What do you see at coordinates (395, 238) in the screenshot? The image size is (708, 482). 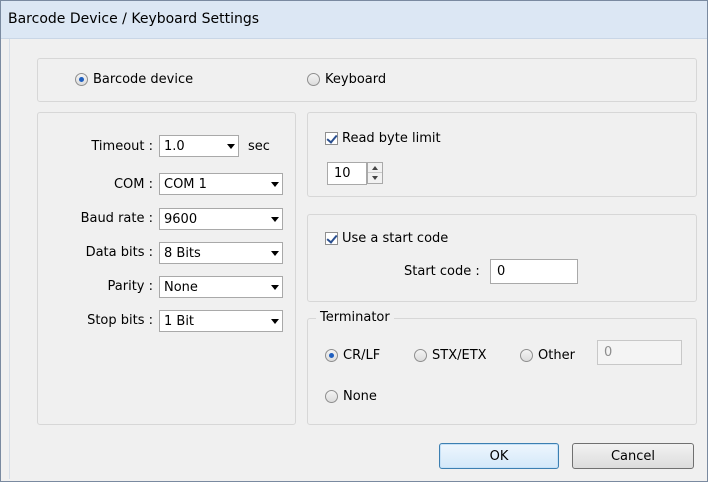 I see `use-start-code-label: Use a start code` at bounding box center [395, 238].